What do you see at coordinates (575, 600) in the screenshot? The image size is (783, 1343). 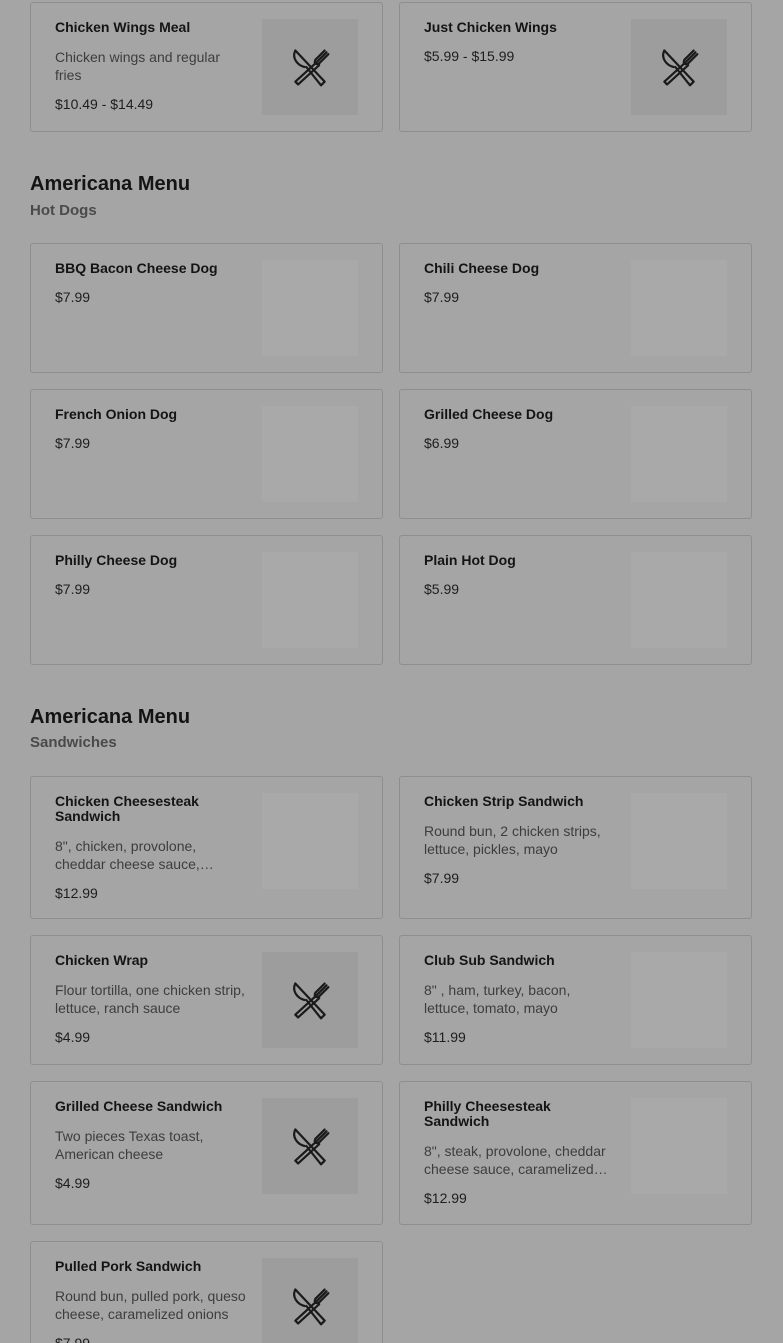 I see `menu-item-card: Plain Hot Dog $5.99` at bounding box center [575, 600].